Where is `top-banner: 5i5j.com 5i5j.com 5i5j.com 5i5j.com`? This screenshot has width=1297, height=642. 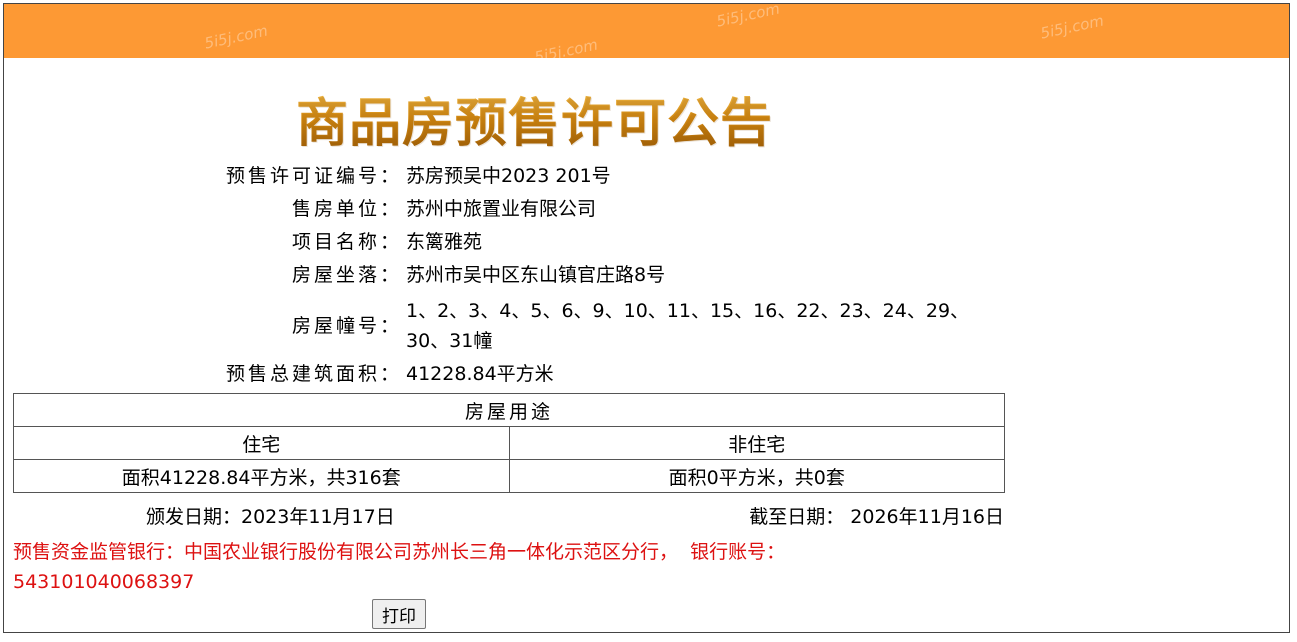
top-banner: 5i5j.com 5i5j.com 5i5j.com 5i5j.com is located at coordinates (646, 31).